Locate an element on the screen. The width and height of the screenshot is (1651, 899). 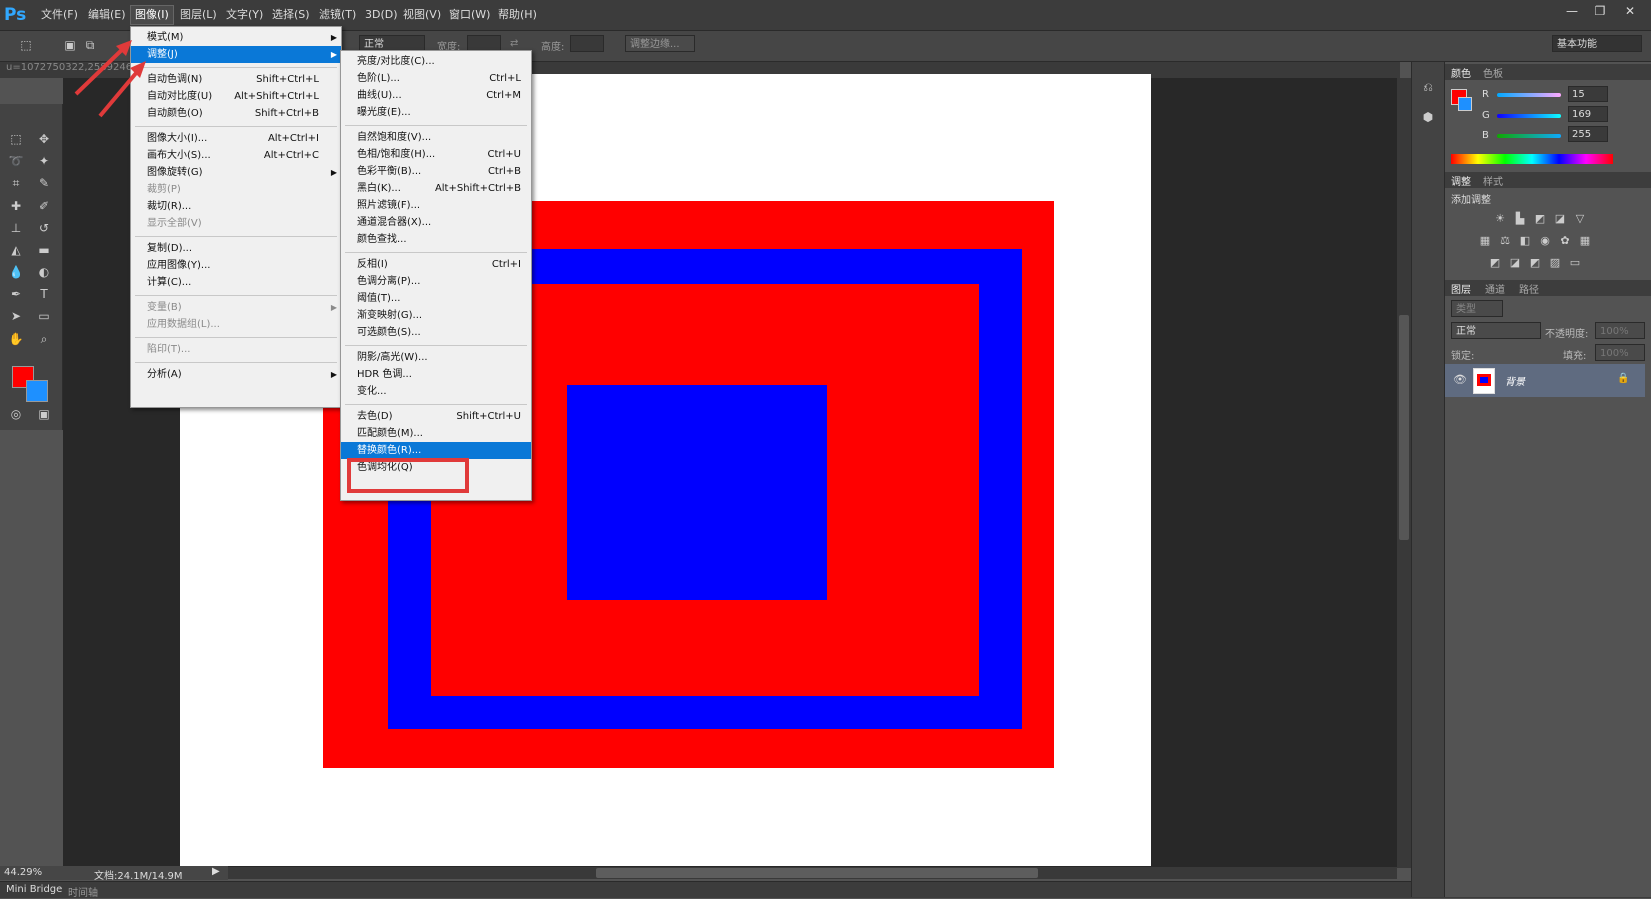
history-brush-icon: ↺ is located at coordinates (44, 228).